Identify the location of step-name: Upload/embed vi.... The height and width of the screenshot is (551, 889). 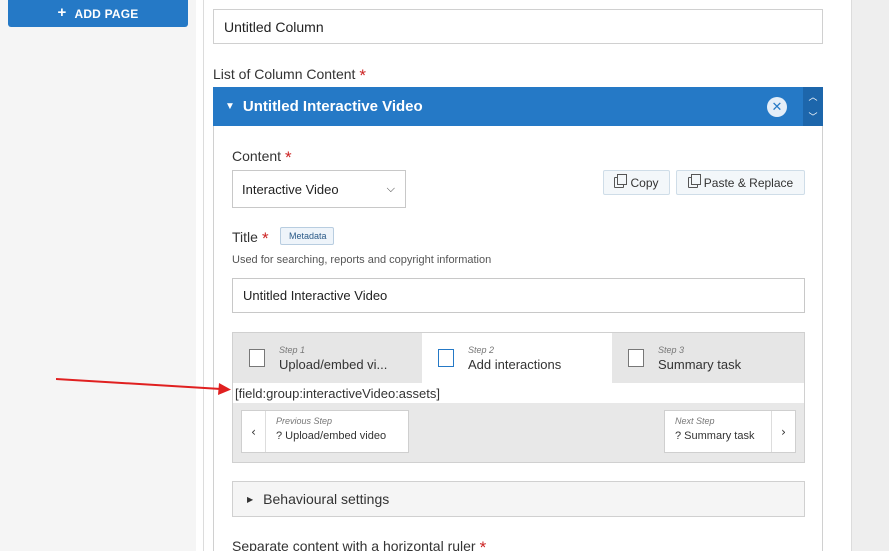
(333, 364).